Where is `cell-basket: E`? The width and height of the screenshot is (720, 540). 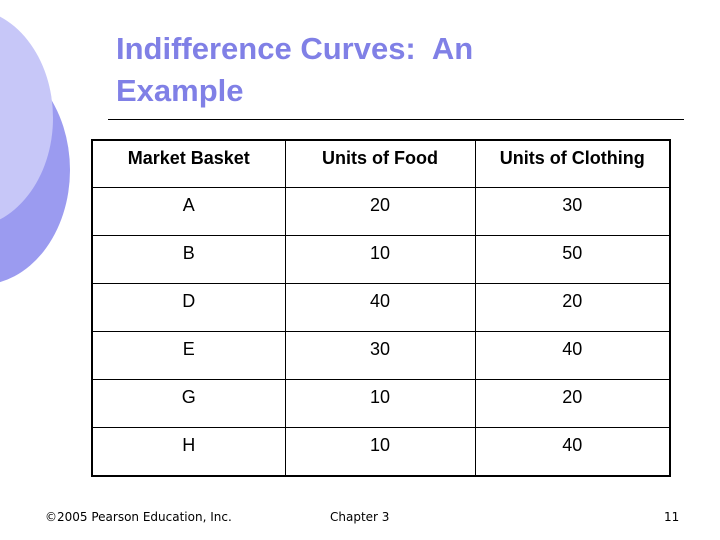
cell-basket: E is located at coordinates (188, 355).